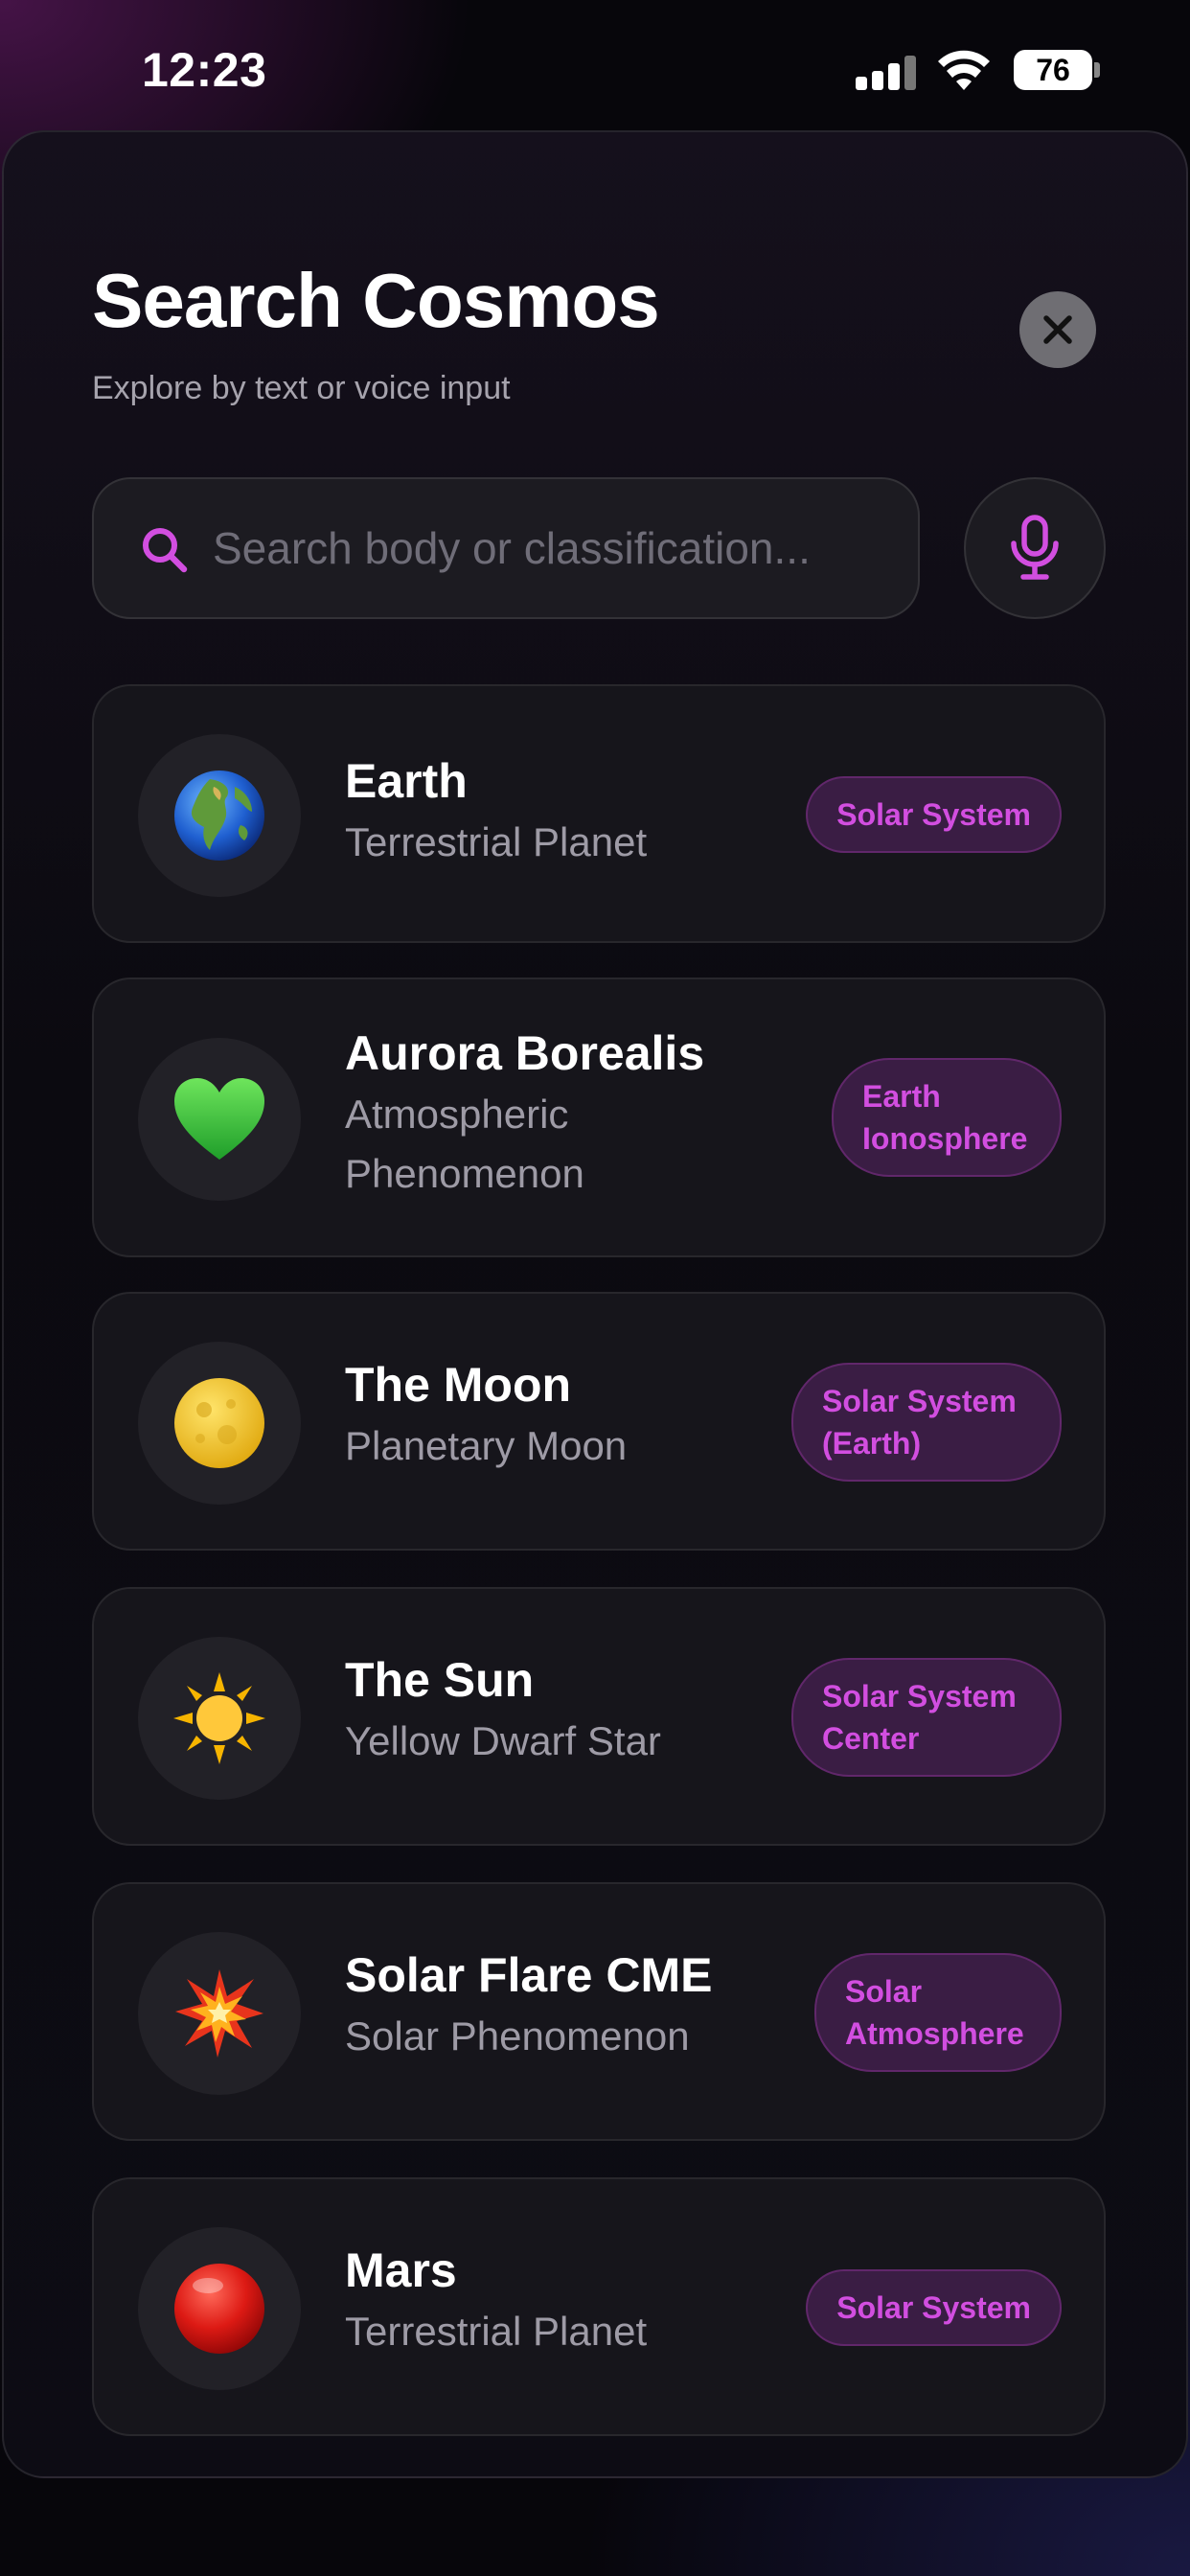  I want to click on cellular-signal-icon, so click(887, 73).